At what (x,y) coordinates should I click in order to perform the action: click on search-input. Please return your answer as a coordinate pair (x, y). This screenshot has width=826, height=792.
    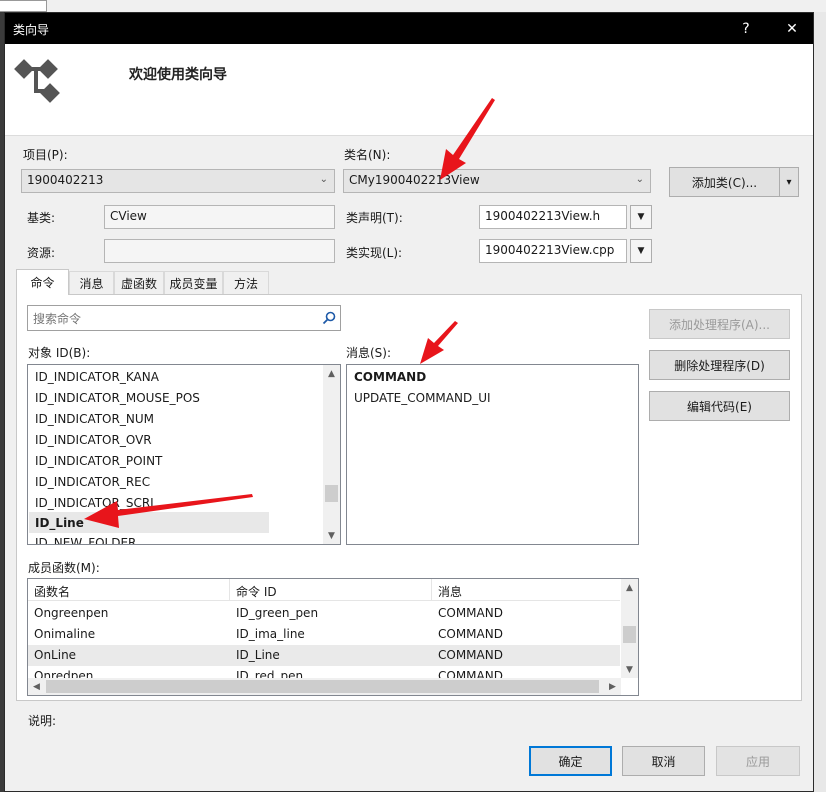
    Looking at the image, I should click on (173, 318).